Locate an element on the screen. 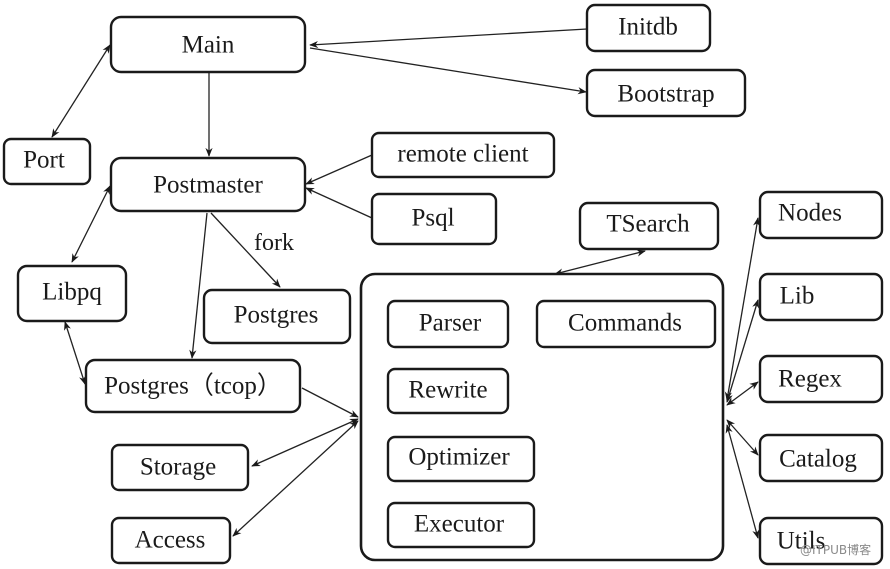 Image resolution: width=890 pixels, height=569 pixels. node-nodes: Nodes is located at coordinates (821, 215).